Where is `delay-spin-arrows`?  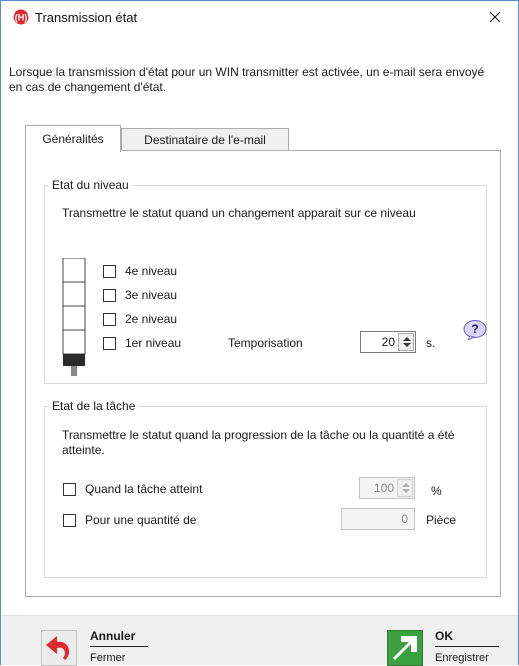
delay-spin-arrows is located at coordinates (406, 342).